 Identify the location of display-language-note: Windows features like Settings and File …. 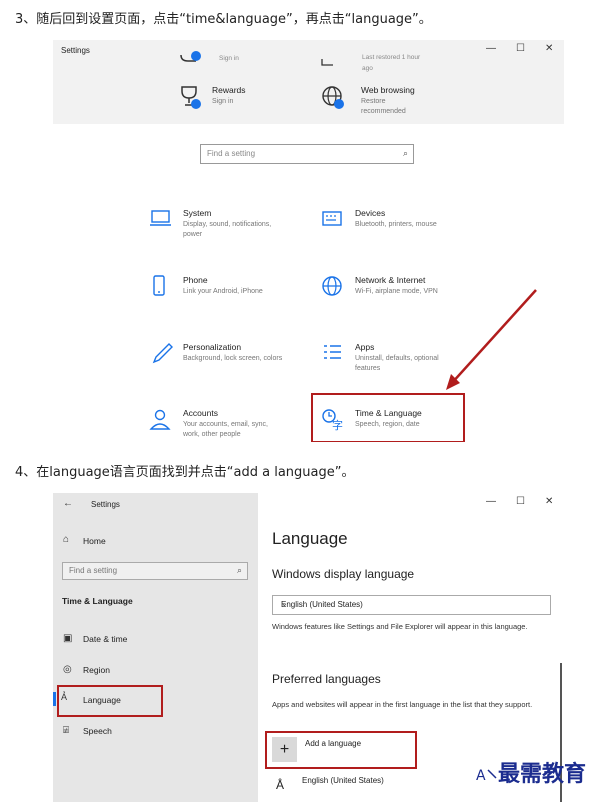
(400, 626).